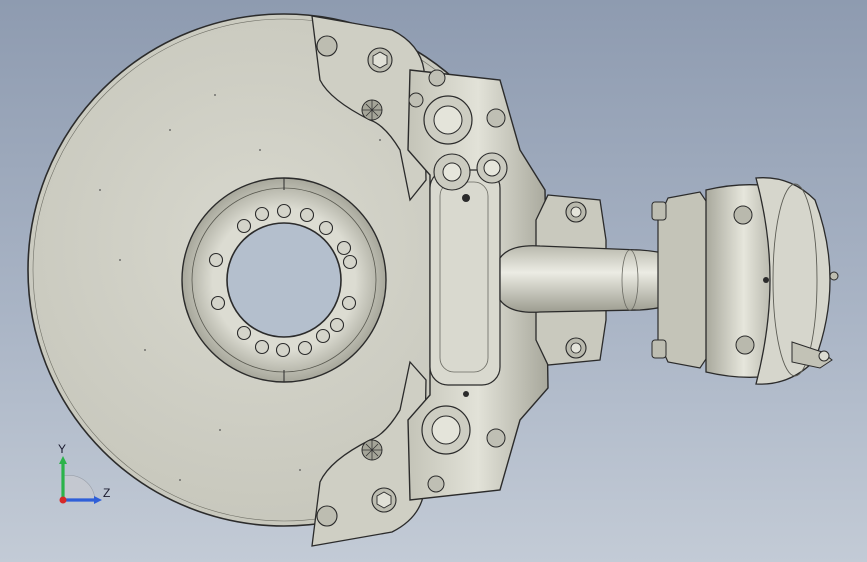 The width and height of the screenshot is (867, 562). What do you see at coordinates (745, 281) in the screenshot?
I see `brake-chamber` at bounding box center [745, 281].